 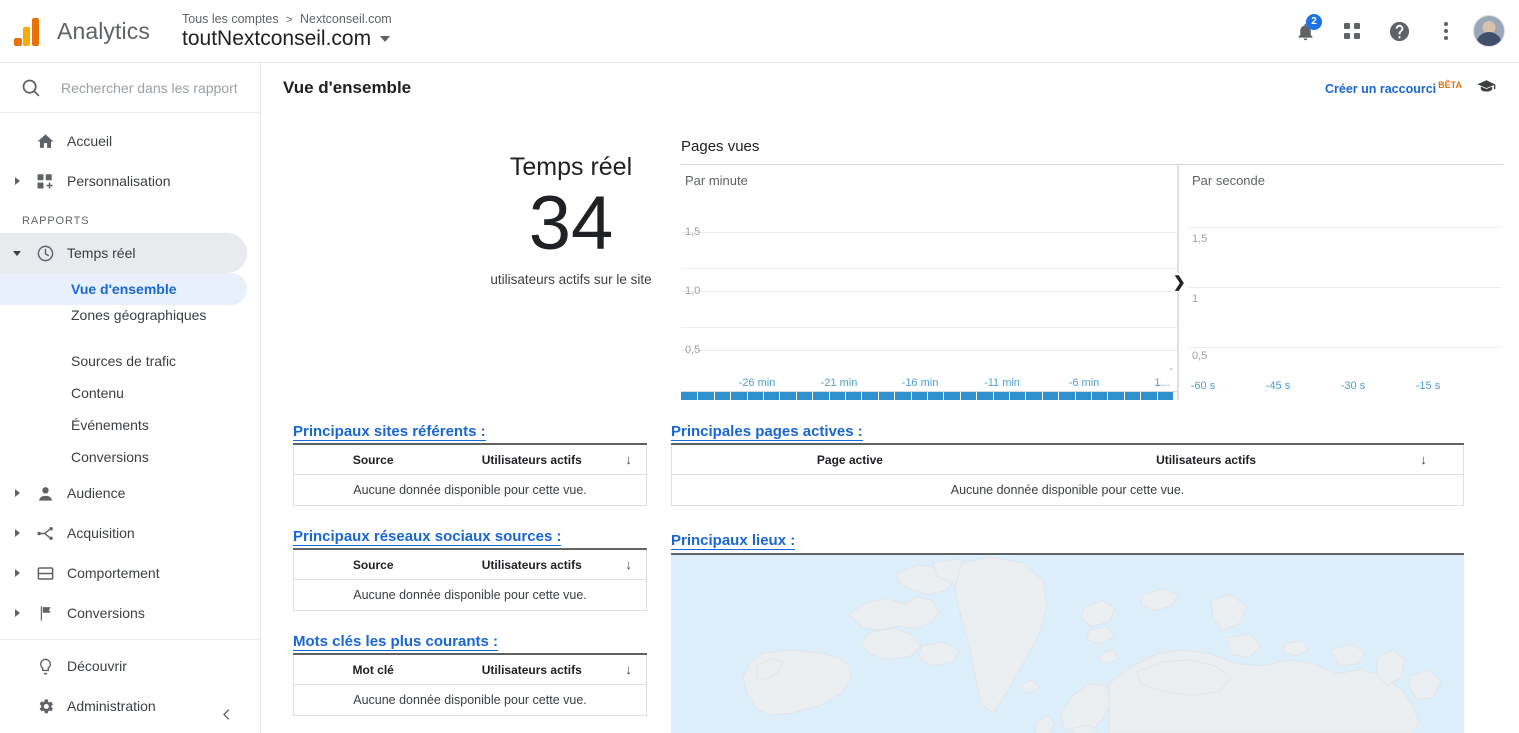 I want to click on chevron-right-icon: ❯, so click(x=1179, y=282).